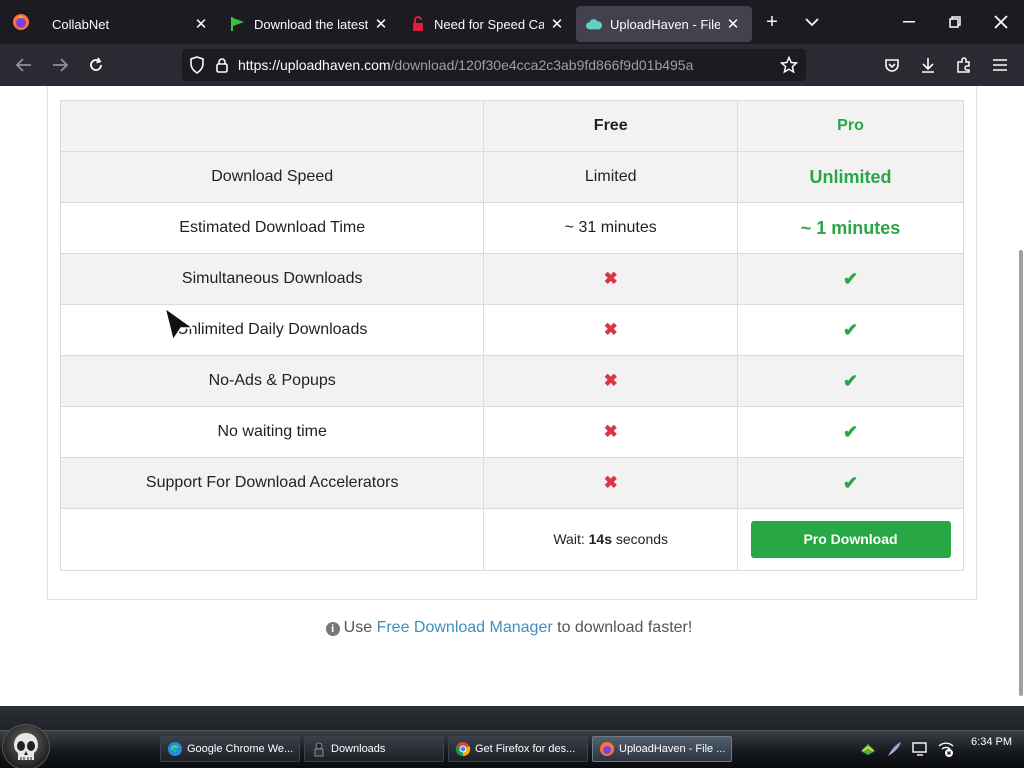 Image resolution: width=1024 pixels, height=768 pixels. Describe the element at coordinates (894, 749) in the screenshot. I see `feather-icon` at that location.